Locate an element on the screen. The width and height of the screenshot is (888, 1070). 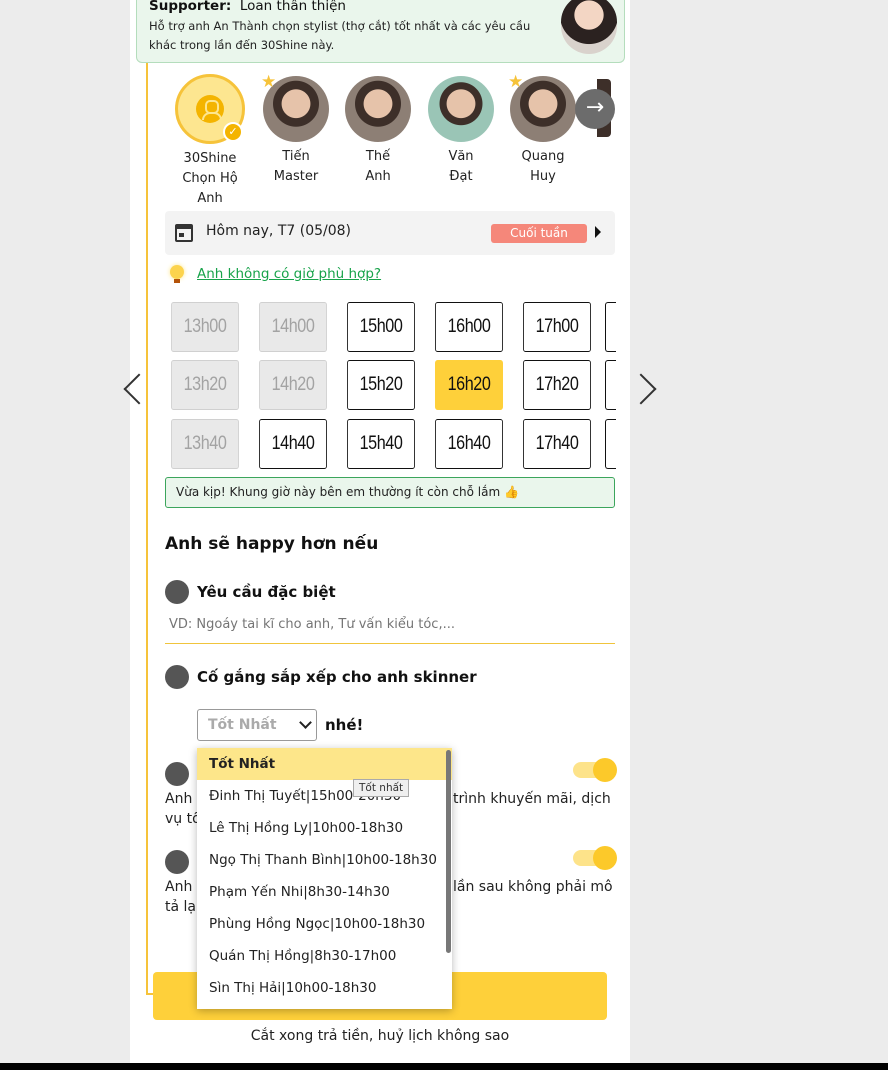
consult-toggle is located at coordinates (595, 770).